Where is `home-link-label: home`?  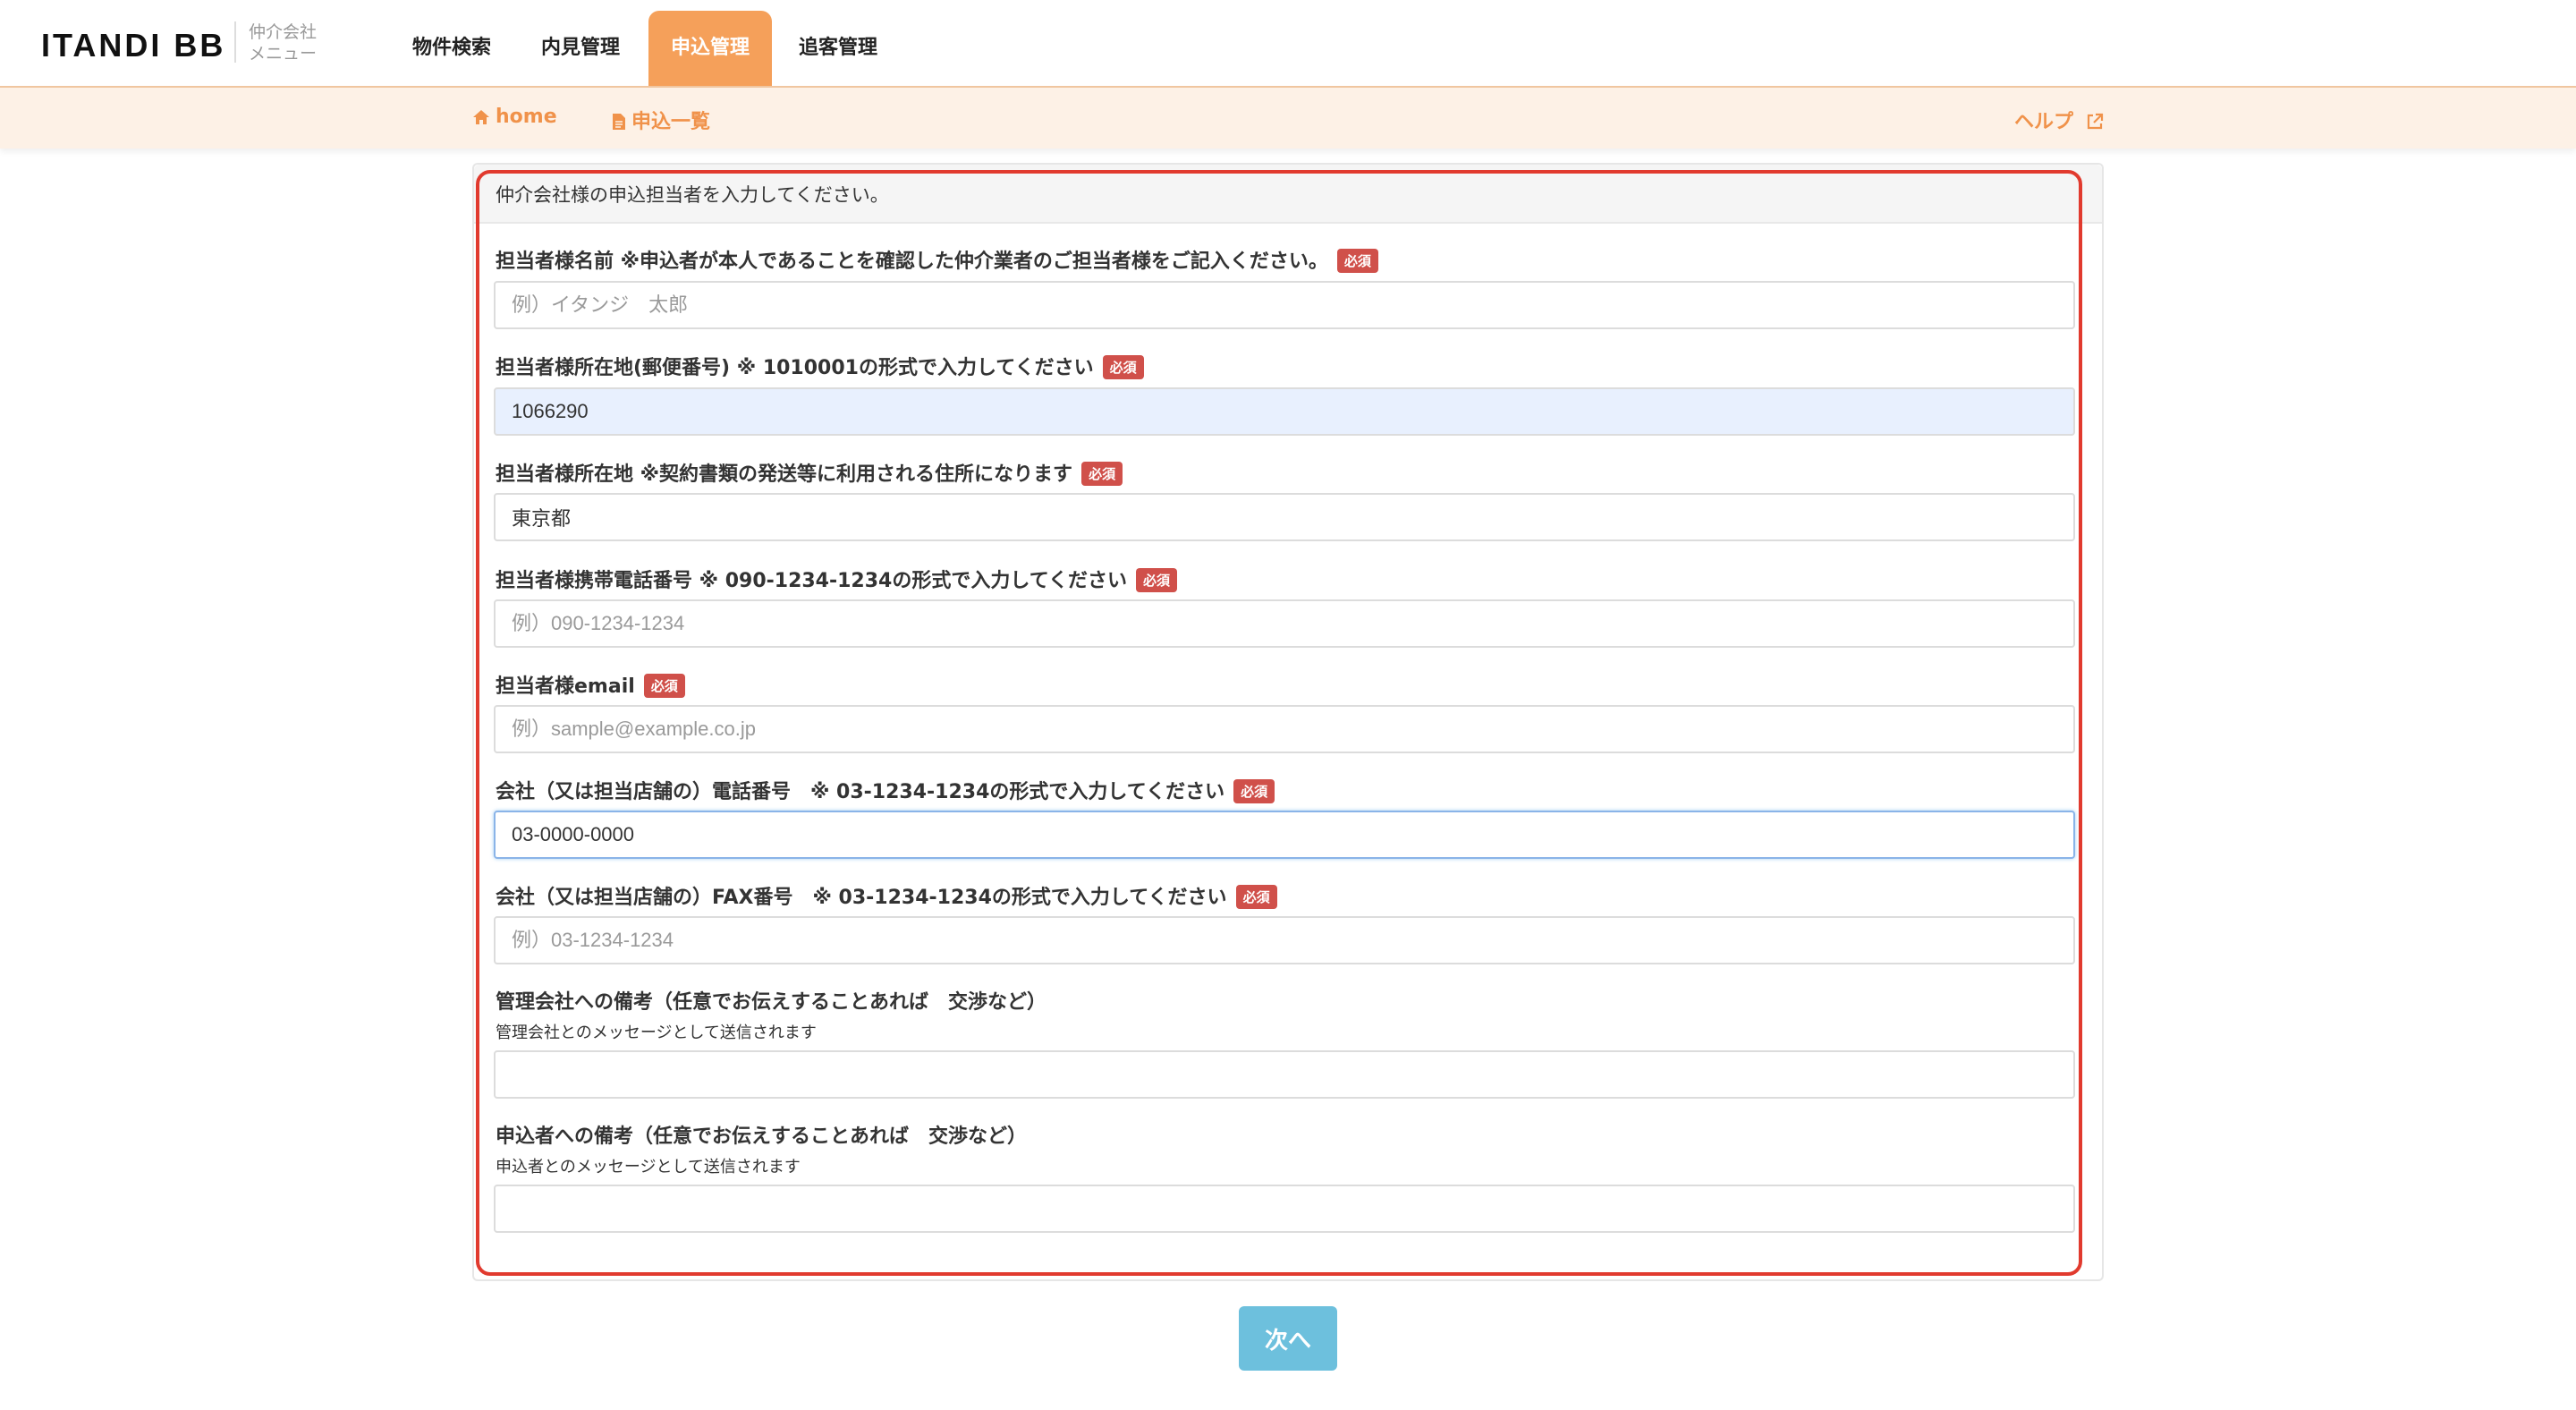
home-link-label: home is located at coordinates (526, 117).